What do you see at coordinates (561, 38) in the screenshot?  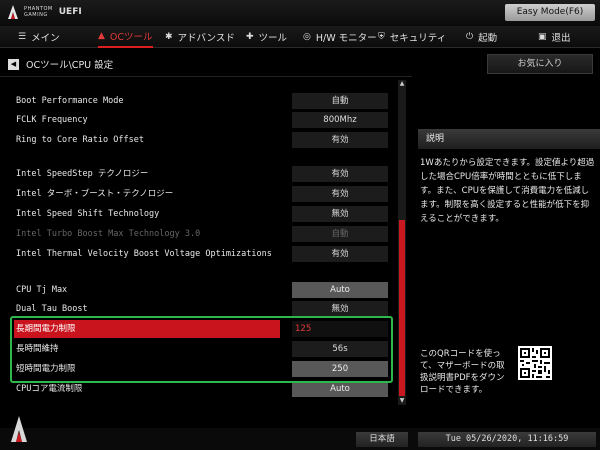 I see `tab-label: 退出` at bounding box center [561, 38].